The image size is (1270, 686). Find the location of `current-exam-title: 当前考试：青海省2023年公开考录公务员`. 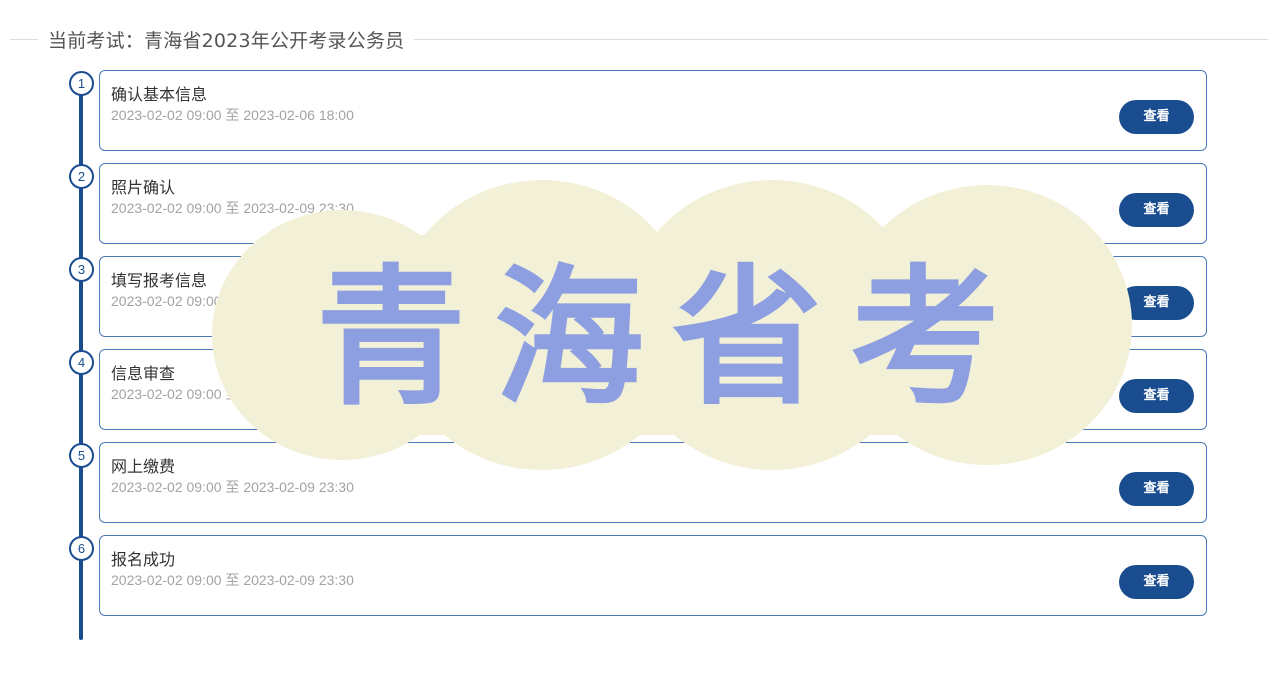

current-exam-title: 当前考试：青海省2023年公开考录公务员 is located at coordinates (226, 40).